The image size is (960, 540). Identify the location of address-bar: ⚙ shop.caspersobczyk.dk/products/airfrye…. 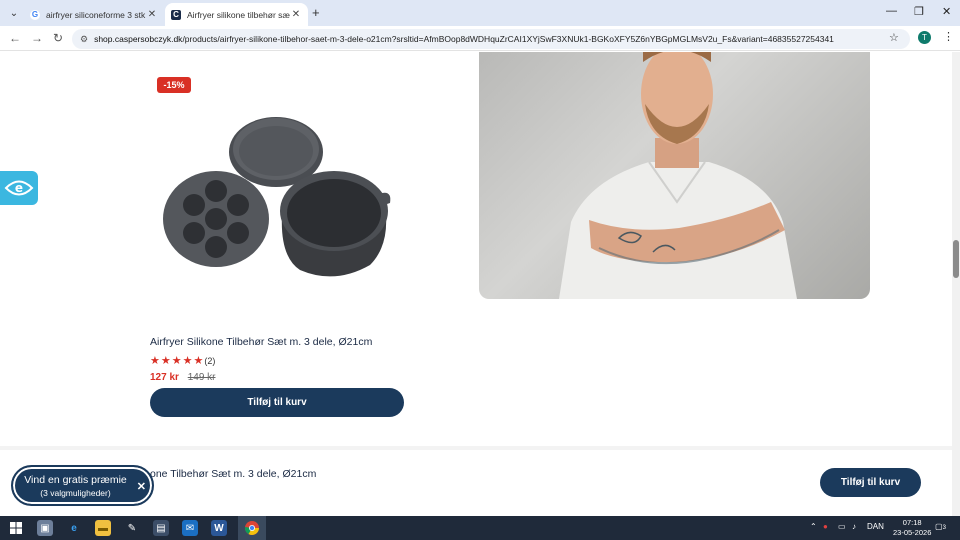
(491, 39).